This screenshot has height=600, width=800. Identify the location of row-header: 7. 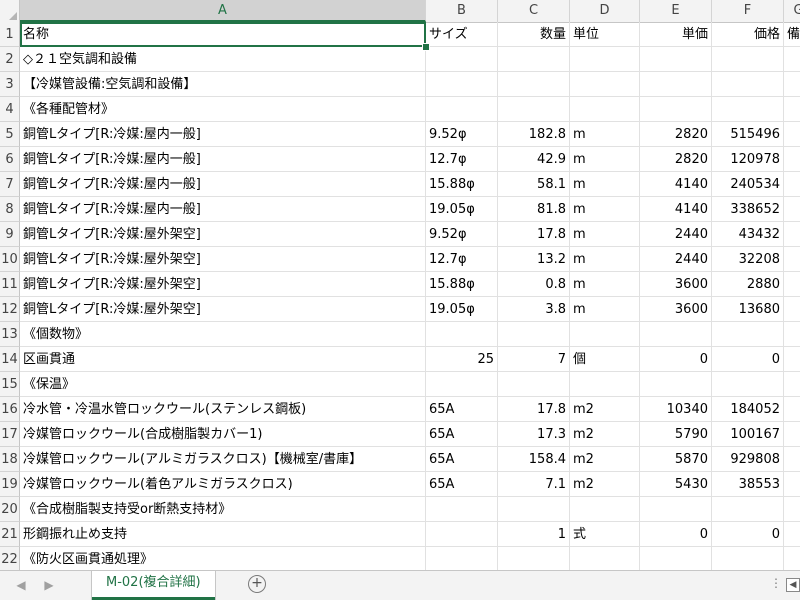
(10, 184).